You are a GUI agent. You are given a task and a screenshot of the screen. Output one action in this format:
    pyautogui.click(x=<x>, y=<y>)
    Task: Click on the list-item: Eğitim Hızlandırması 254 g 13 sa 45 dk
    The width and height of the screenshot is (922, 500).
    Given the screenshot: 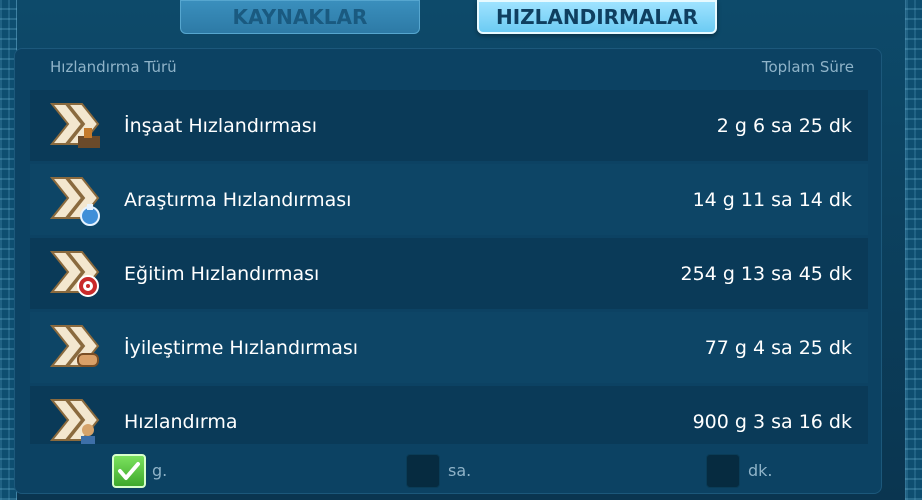 What is the action you would take?
    pyautogui.click(x=449, y=273)
    